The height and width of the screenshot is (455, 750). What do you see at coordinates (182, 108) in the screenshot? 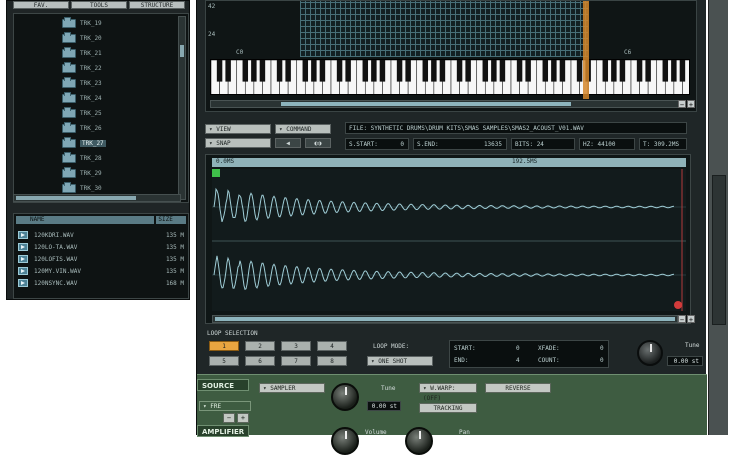
I see `tree-vertical-scrollbar` at bounding box center [182, 108].